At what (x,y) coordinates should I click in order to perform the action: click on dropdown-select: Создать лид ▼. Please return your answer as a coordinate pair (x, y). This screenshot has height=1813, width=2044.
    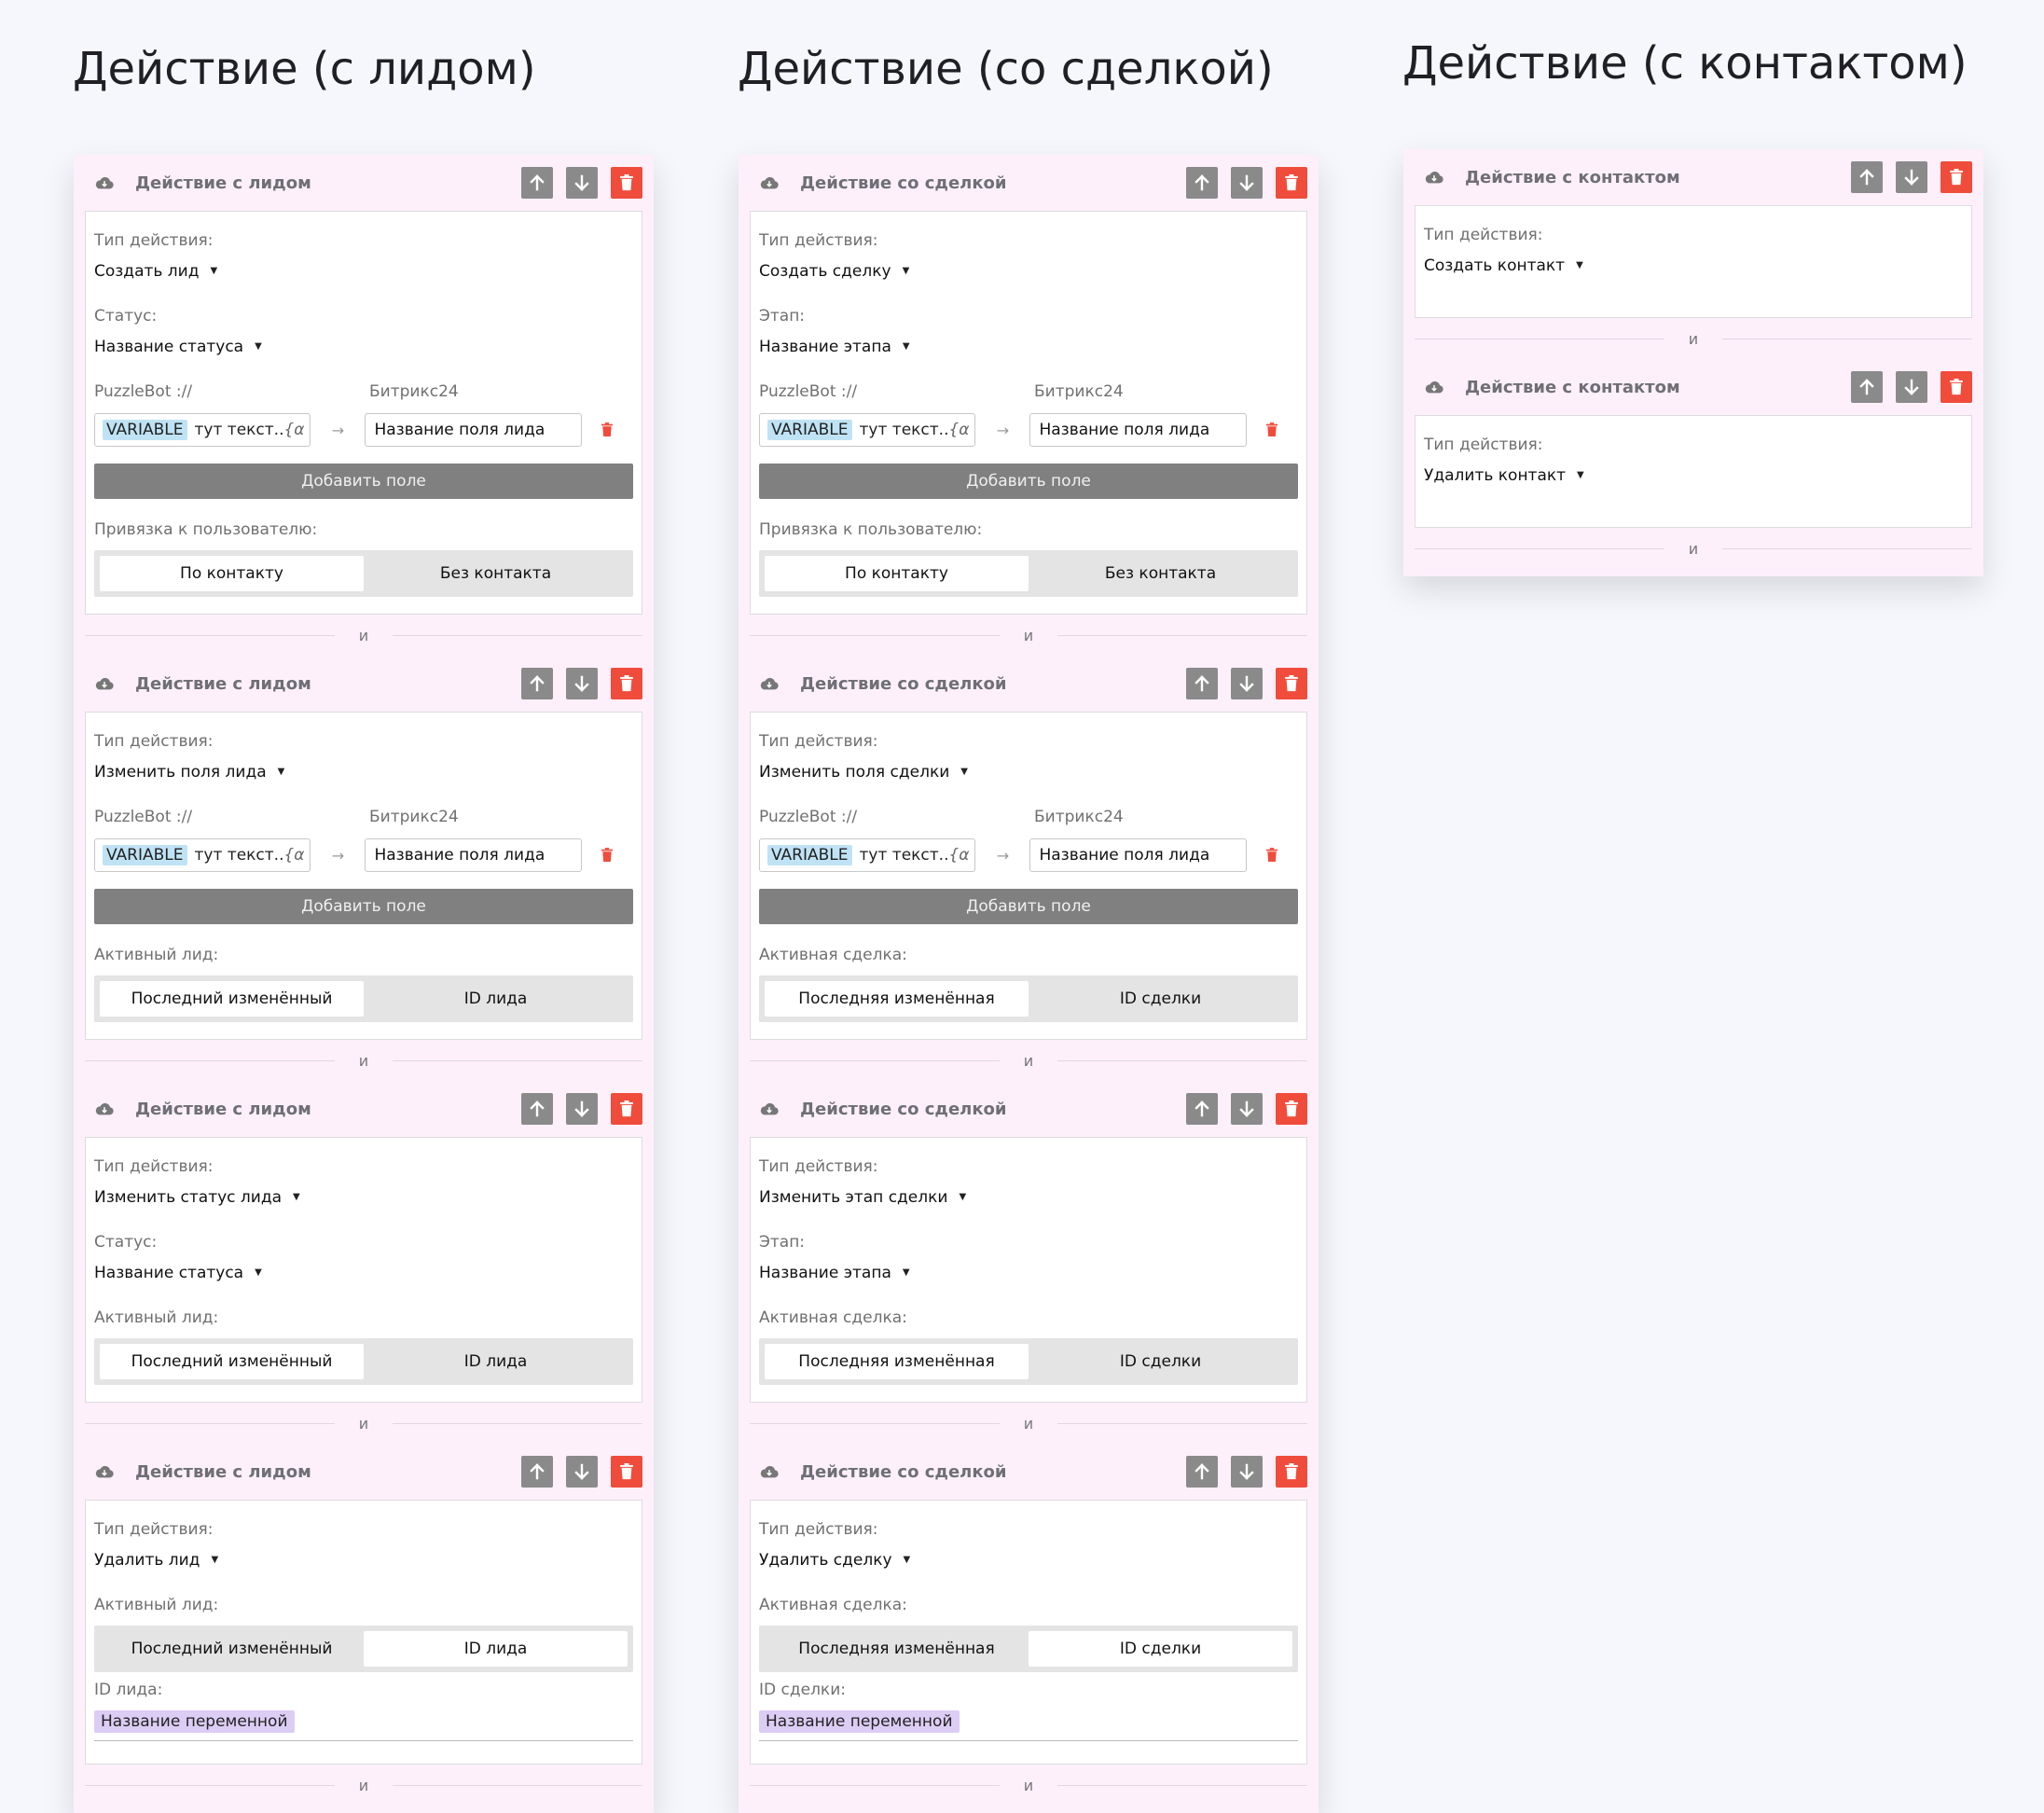
    Looking at the image, I should click on (363, 271).